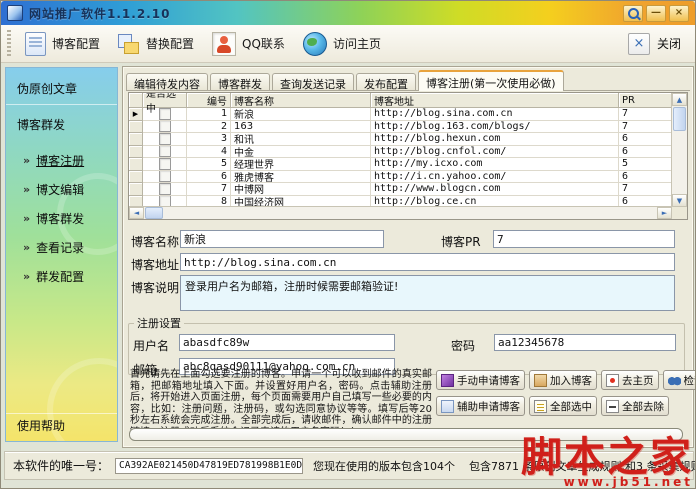 This screenshot has height=489, width=696. I want to click on horizontal-scrollbar: ◄ ►, so click(400, 212).